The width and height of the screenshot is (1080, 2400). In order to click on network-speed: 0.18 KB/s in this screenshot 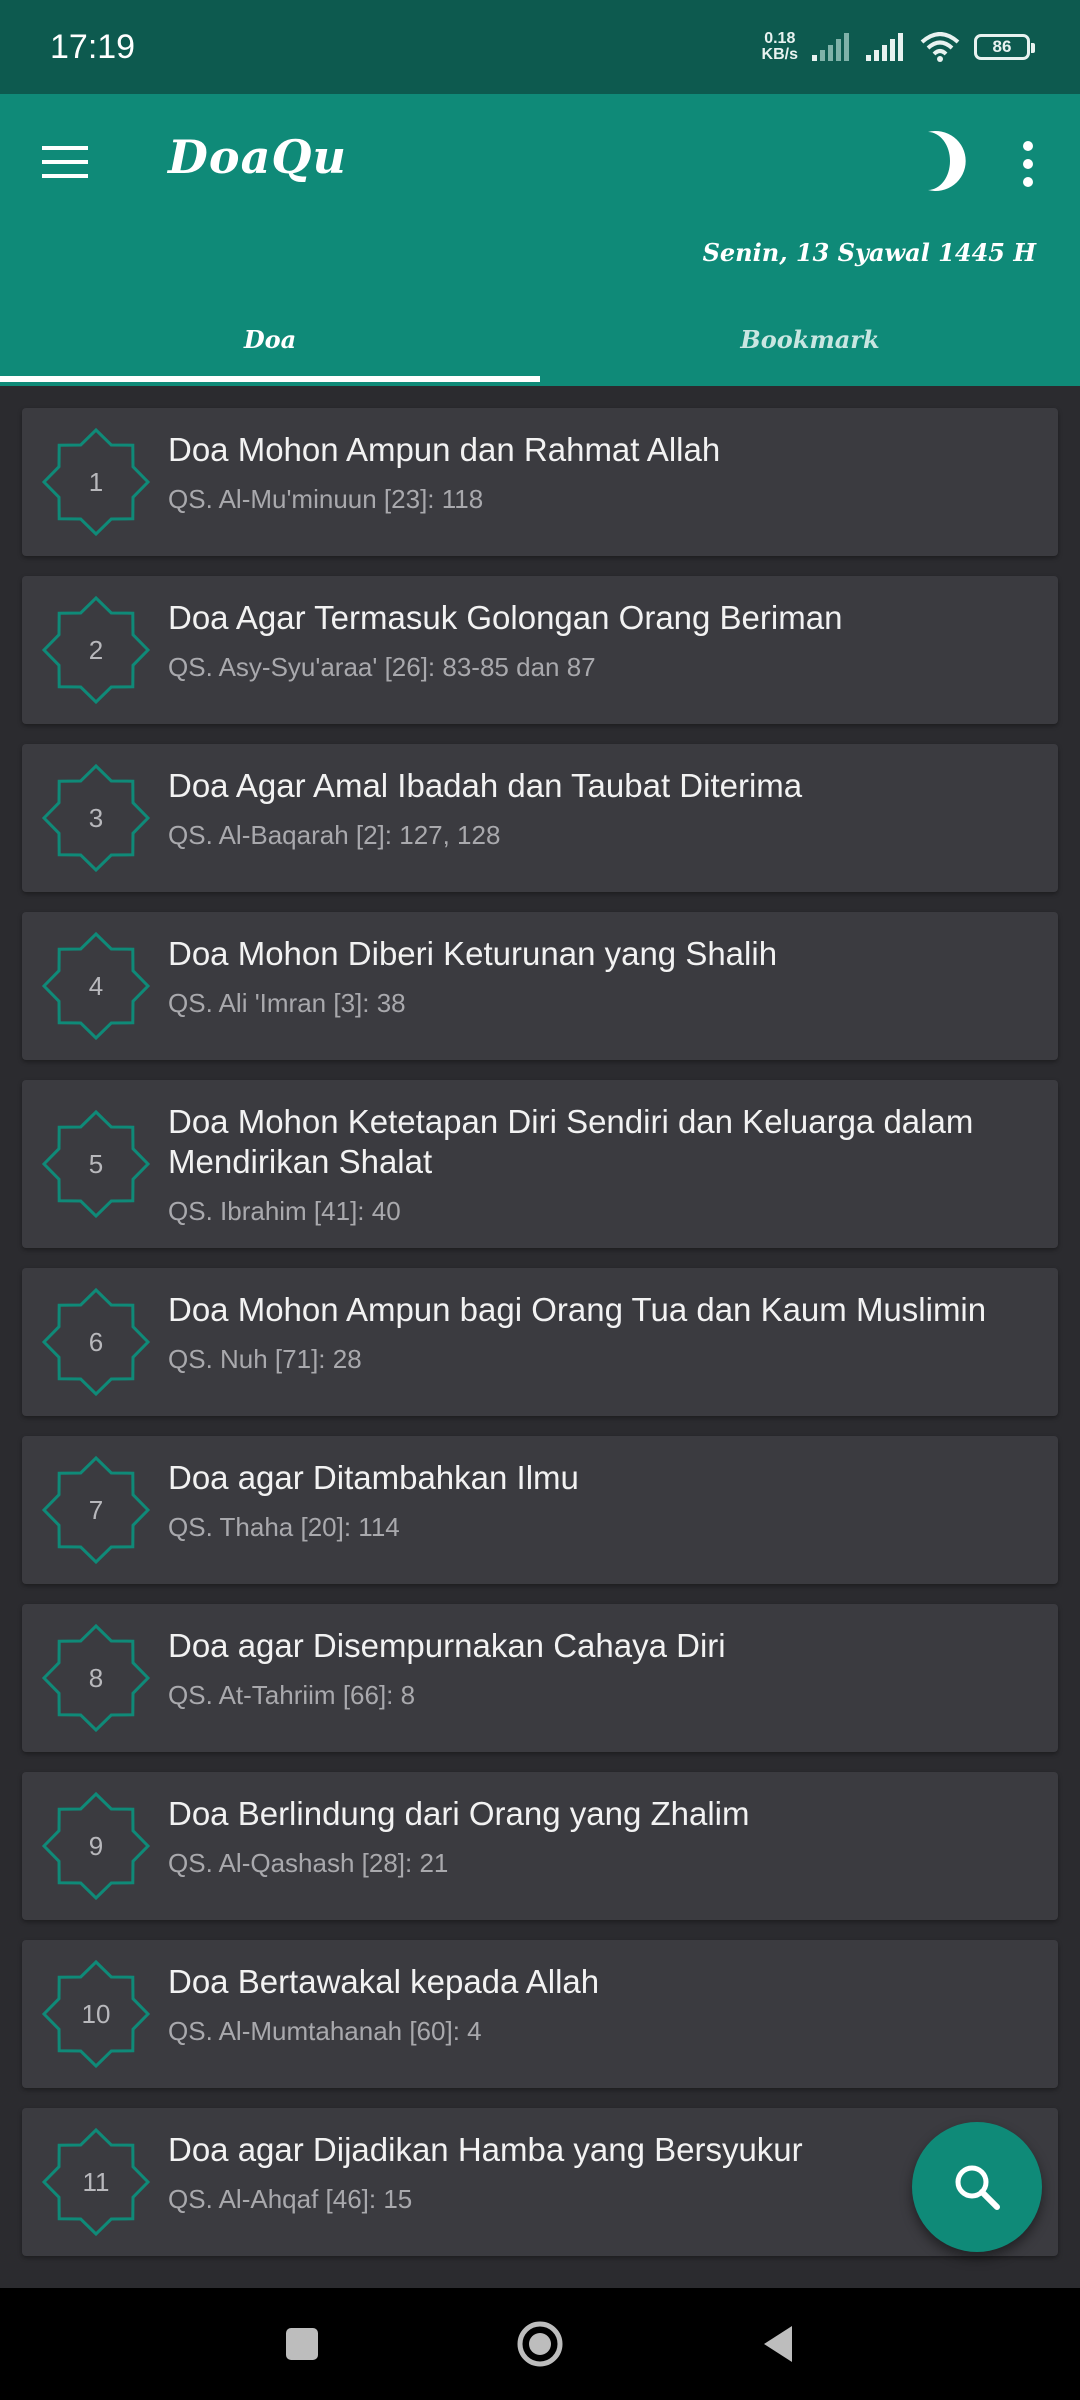, I will do `click(780, 47)`.